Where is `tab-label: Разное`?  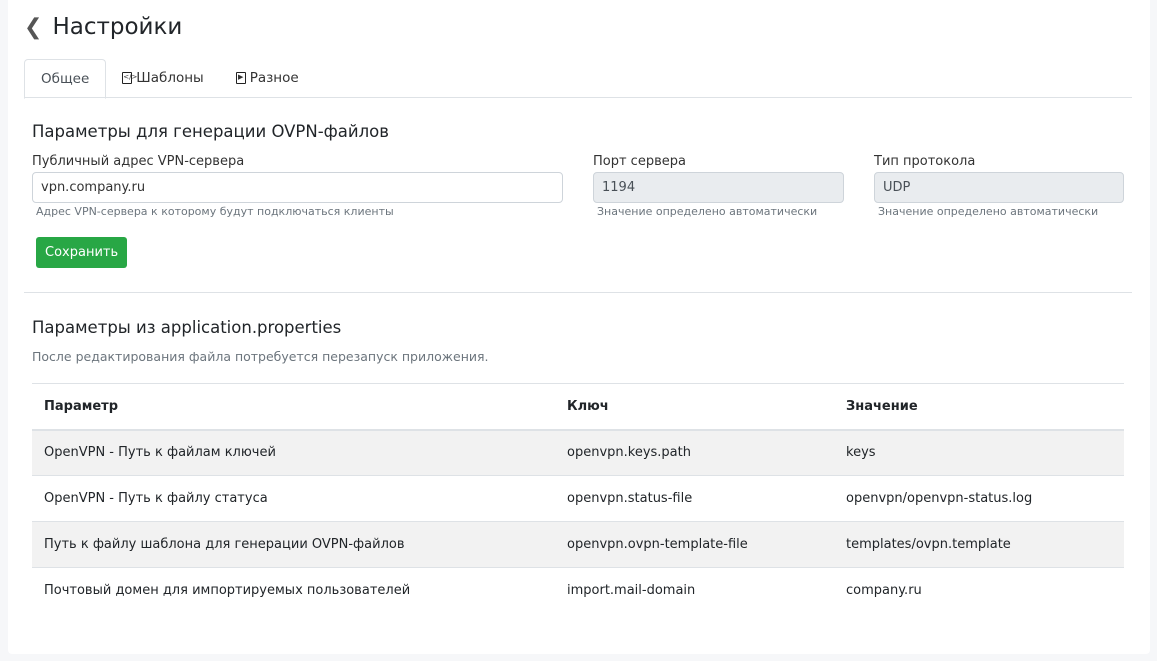
tab-label: Разное is located at coordinates (274, 77).